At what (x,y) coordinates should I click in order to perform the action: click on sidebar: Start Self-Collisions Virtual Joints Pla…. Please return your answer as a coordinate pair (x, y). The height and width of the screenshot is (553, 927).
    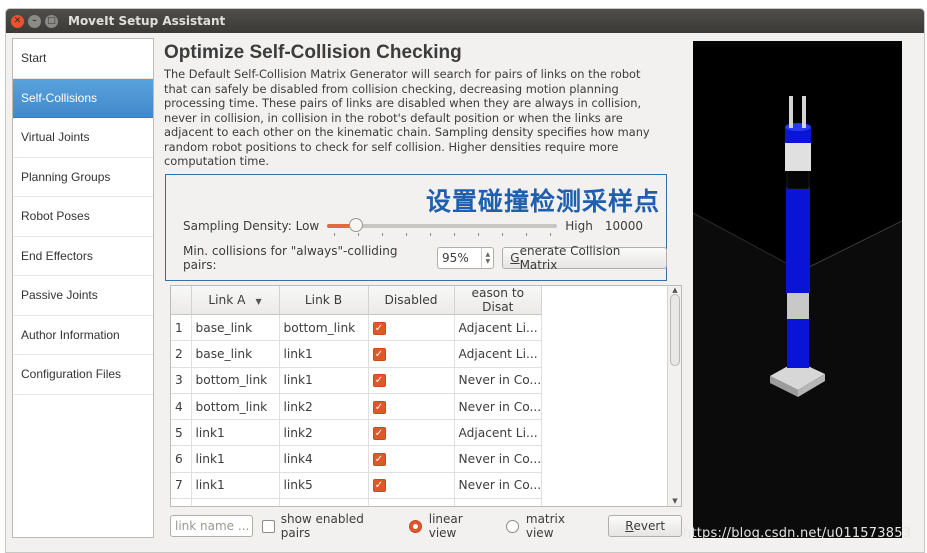
    Looking at the image, I should click on (83, 288).